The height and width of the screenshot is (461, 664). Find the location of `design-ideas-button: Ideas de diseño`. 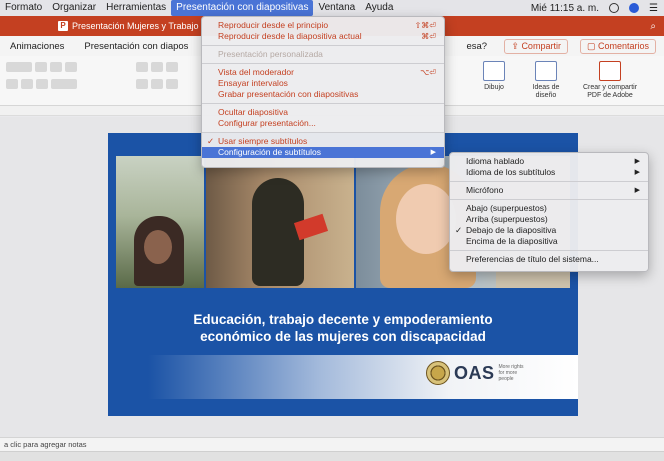

design-ideas-button: Ideas de diseño is located at coordinates (546, 80).